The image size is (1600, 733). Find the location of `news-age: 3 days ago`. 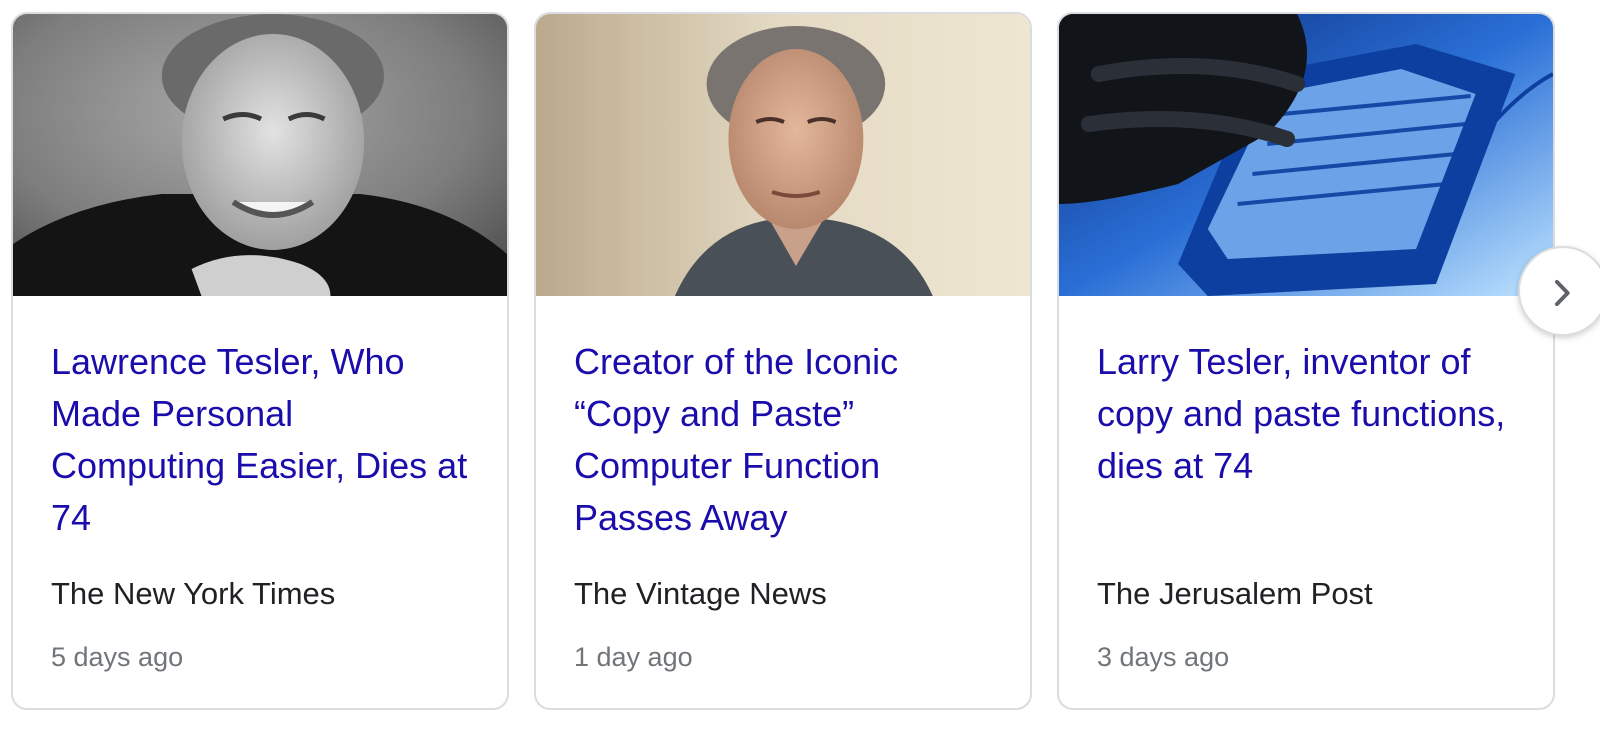

news-age: 3 days ago is located at coordinates (1163, 657).